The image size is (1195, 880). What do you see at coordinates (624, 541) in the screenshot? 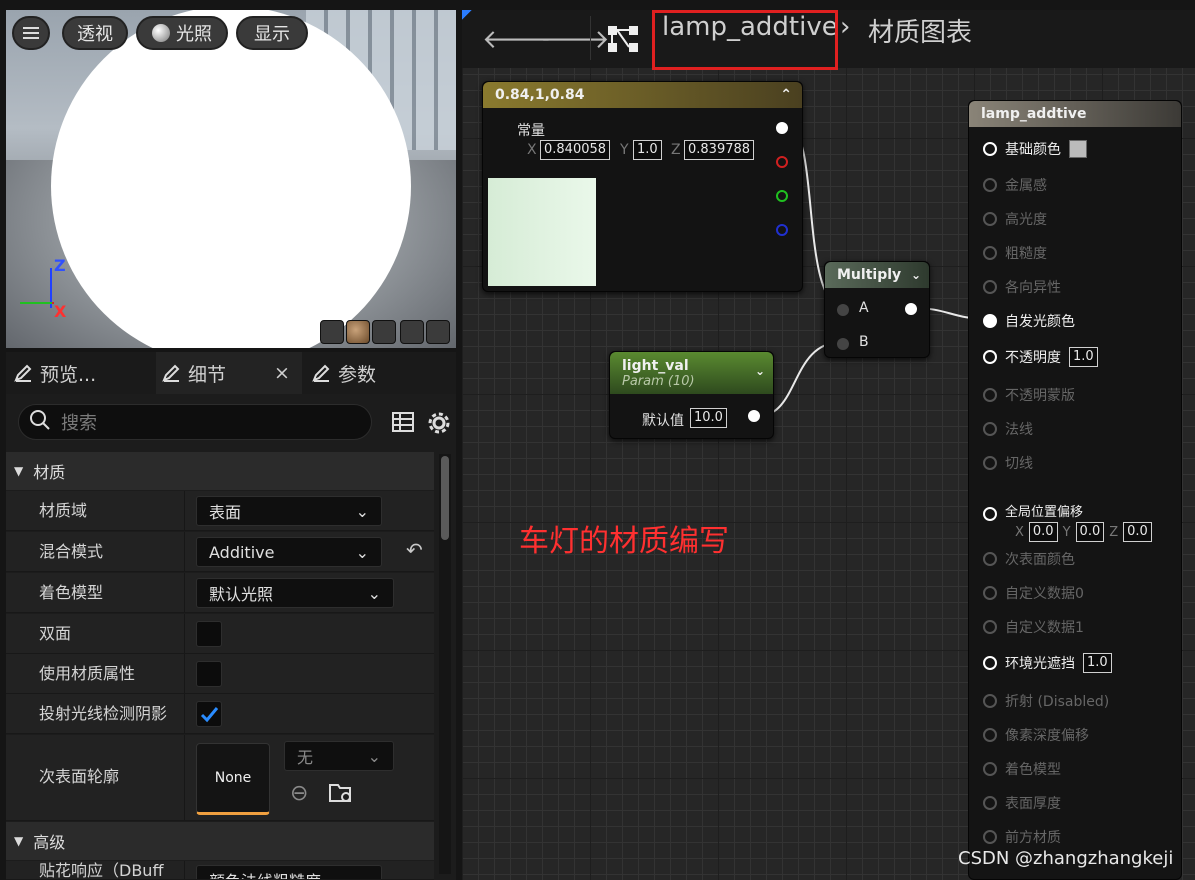
I see `annotation-text: 车灯的材质编写` at bounding box center [624, 541].